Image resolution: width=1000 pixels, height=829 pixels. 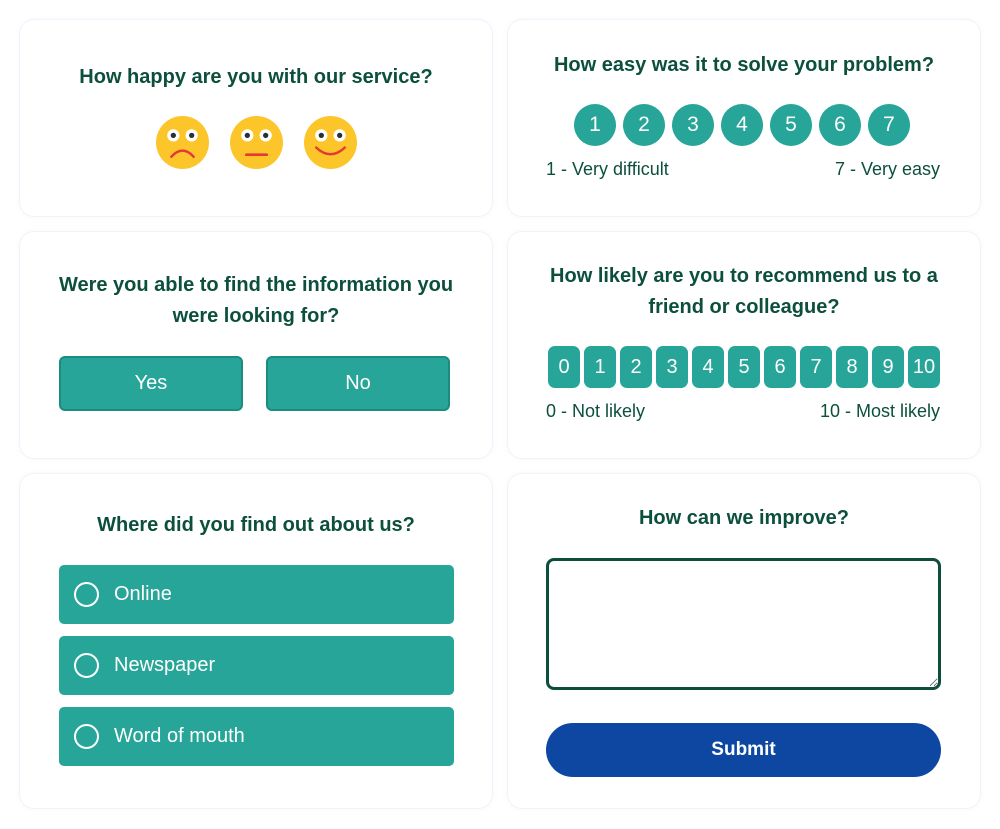 What do you see at coordinates (816, 367) in the screenshot?
I see `nps-option-7: 7` at bounding box center [816, 367].